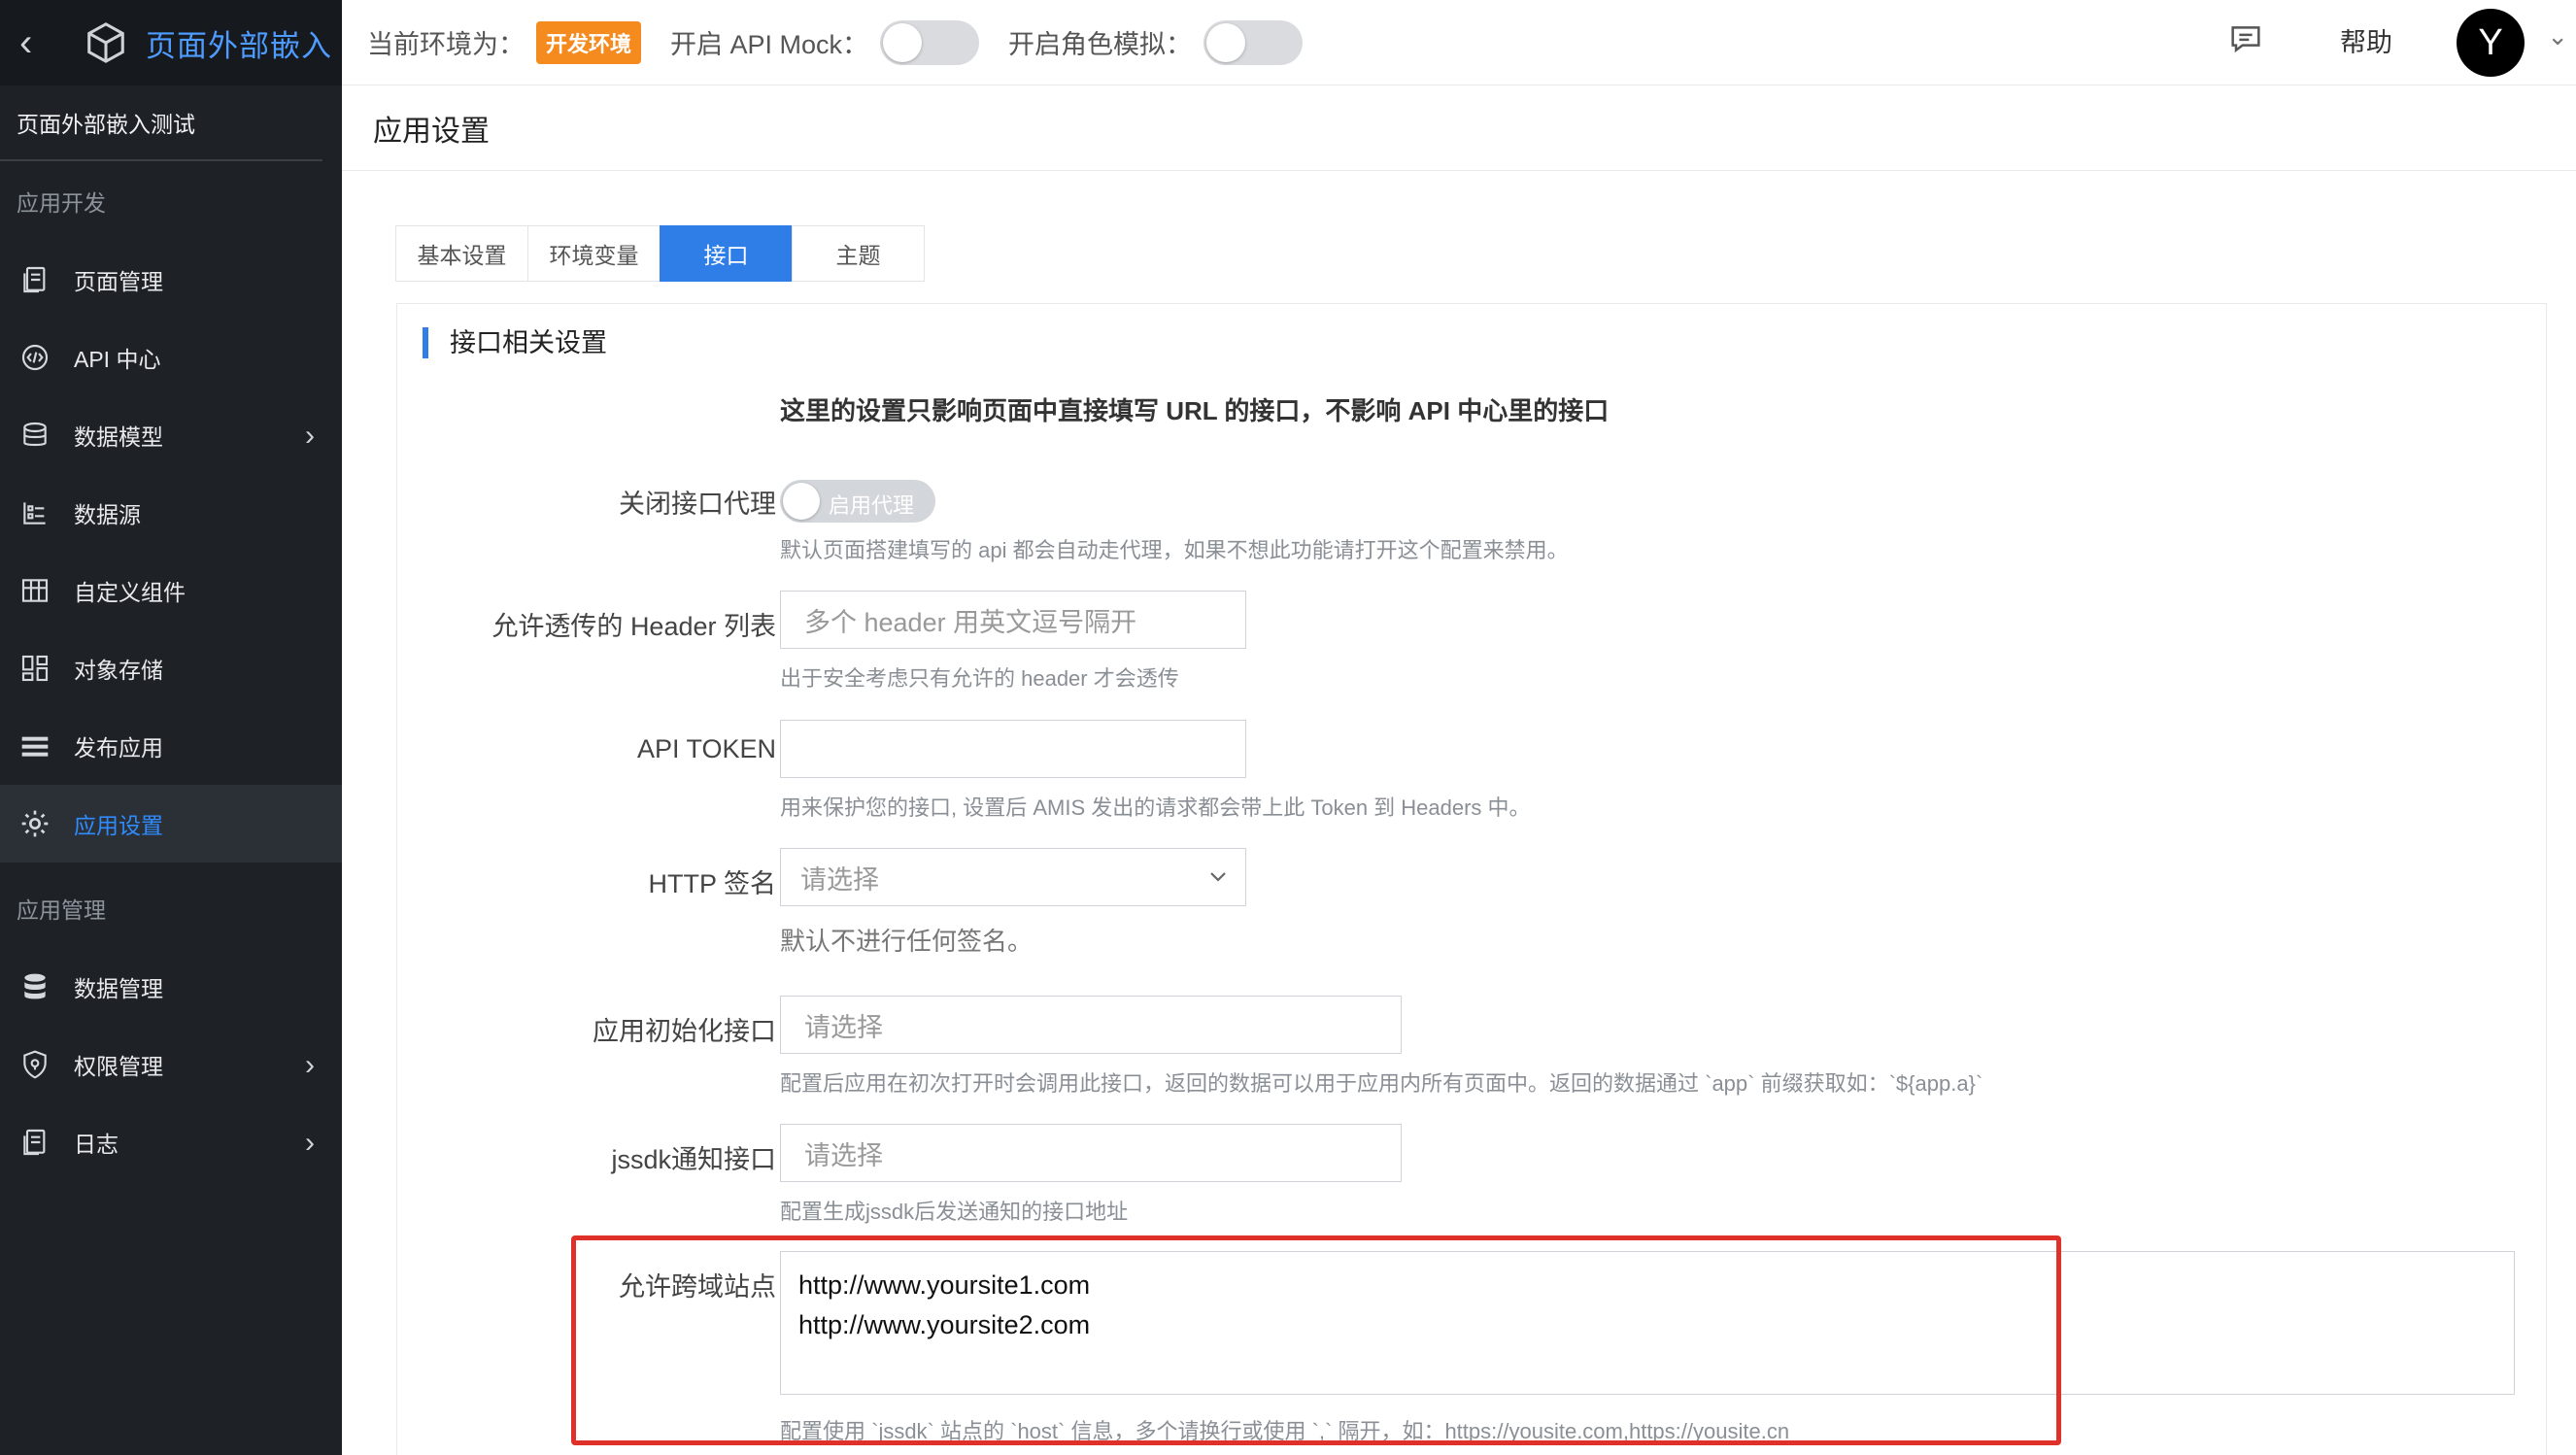  What do you see at coordinates (1100, 44) in the screenshot?
I see `role-sim-label: 开启角色模拟：` at bounding box center [1100, 44].